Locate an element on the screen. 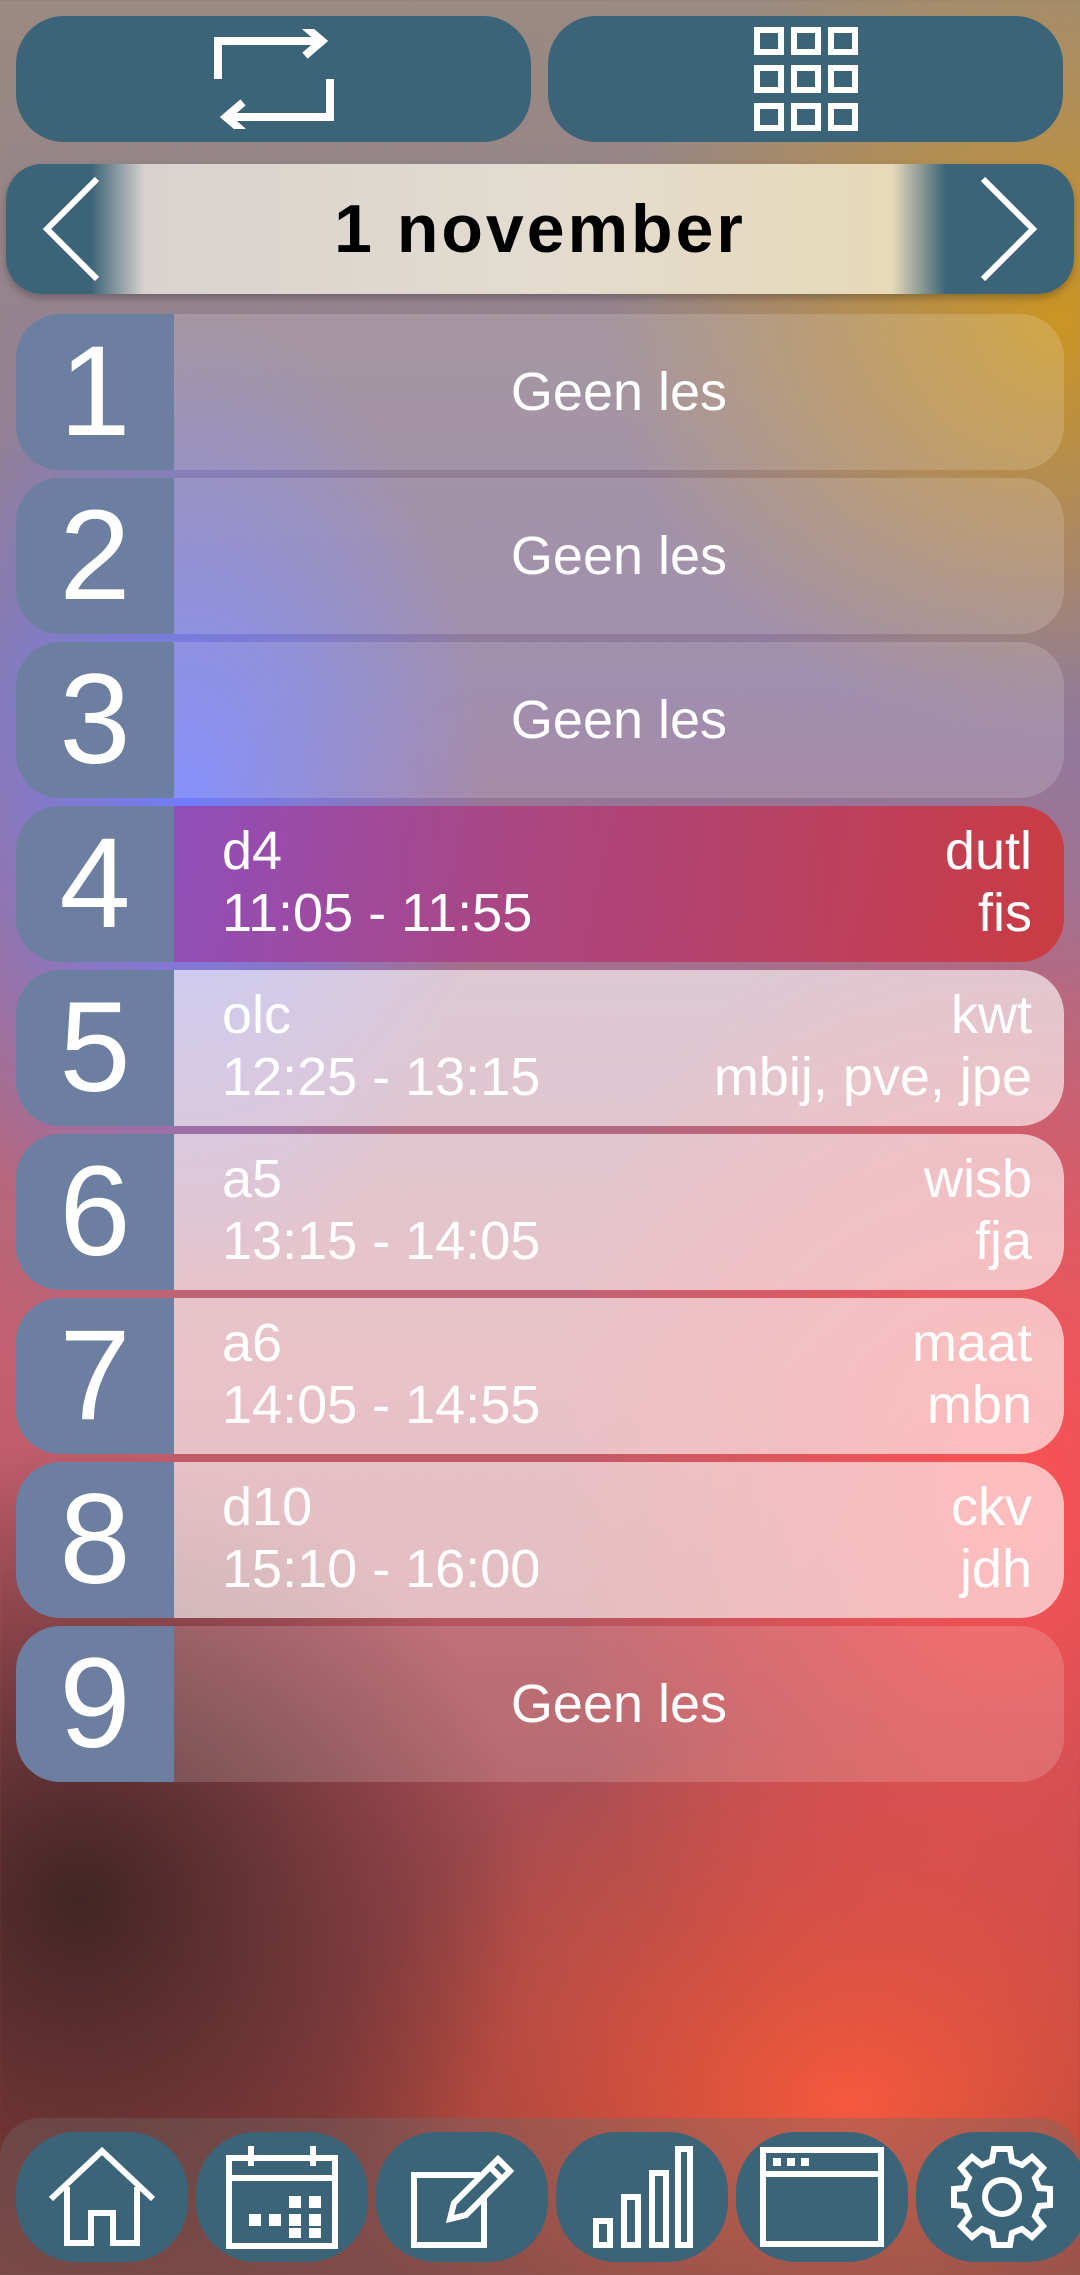 Image resolution: width=1080 pixels, height=2275 pixels. nav-home-button is located at coordinates (102, 2197).